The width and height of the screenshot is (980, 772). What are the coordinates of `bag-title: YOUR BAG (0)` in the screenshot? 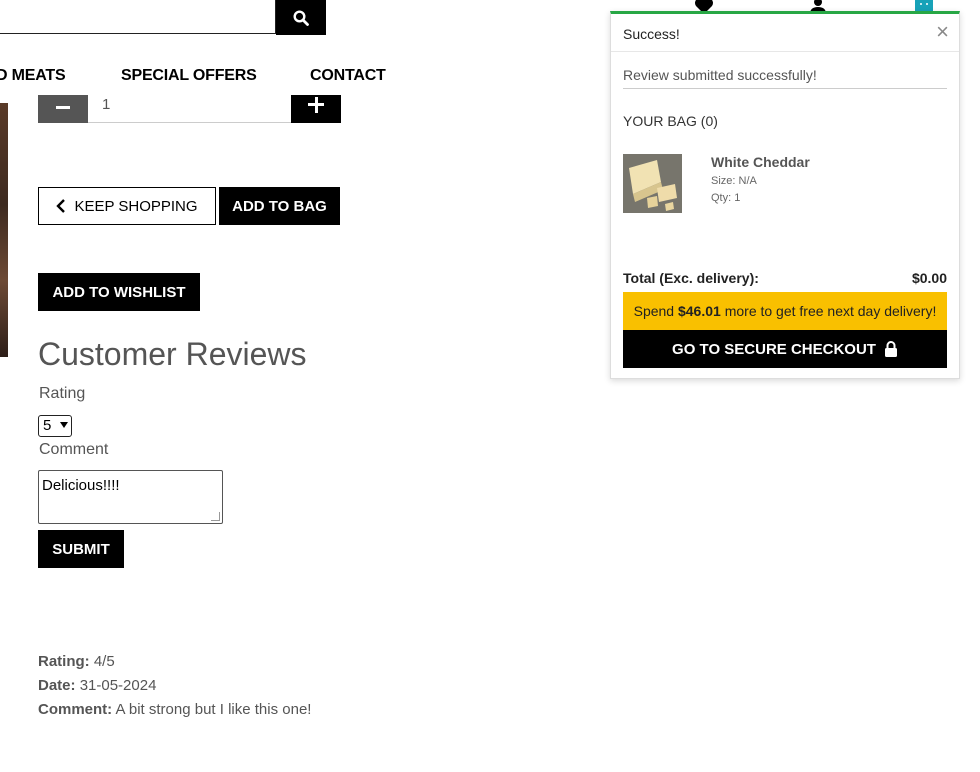 It's located at (670, 121).